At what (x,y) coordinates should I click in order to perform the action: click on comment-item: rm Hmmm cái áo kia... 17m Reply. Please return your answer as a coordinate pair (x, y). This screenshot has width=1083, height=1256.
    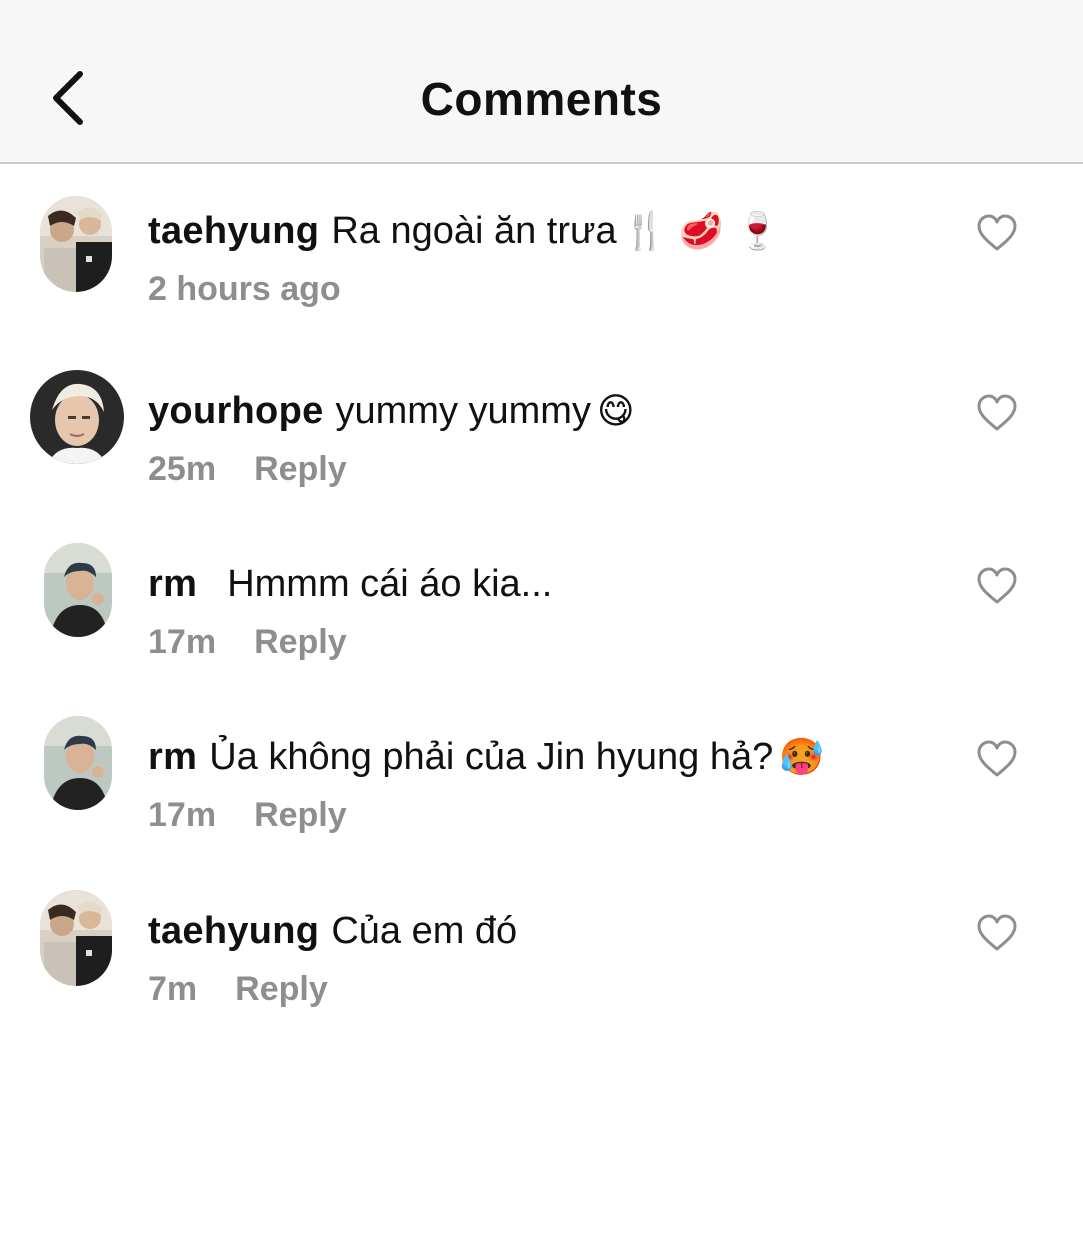
    Looking at the image, I should click on (541, 613).